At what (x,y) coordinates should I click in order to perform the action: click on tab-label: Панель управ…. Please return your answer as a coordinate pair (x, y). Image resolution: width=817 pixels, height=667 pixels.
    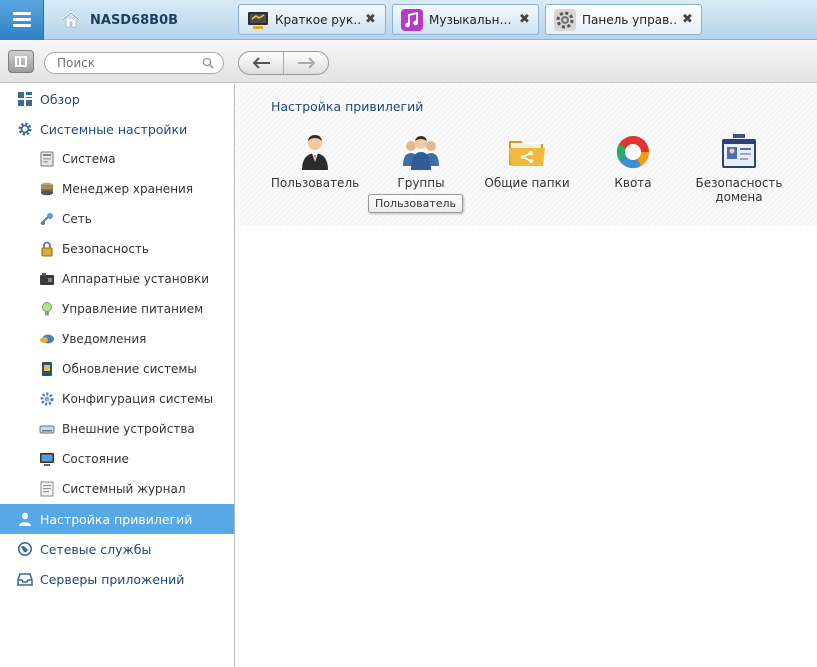
    Looking at the image, I should click on (630, 19).